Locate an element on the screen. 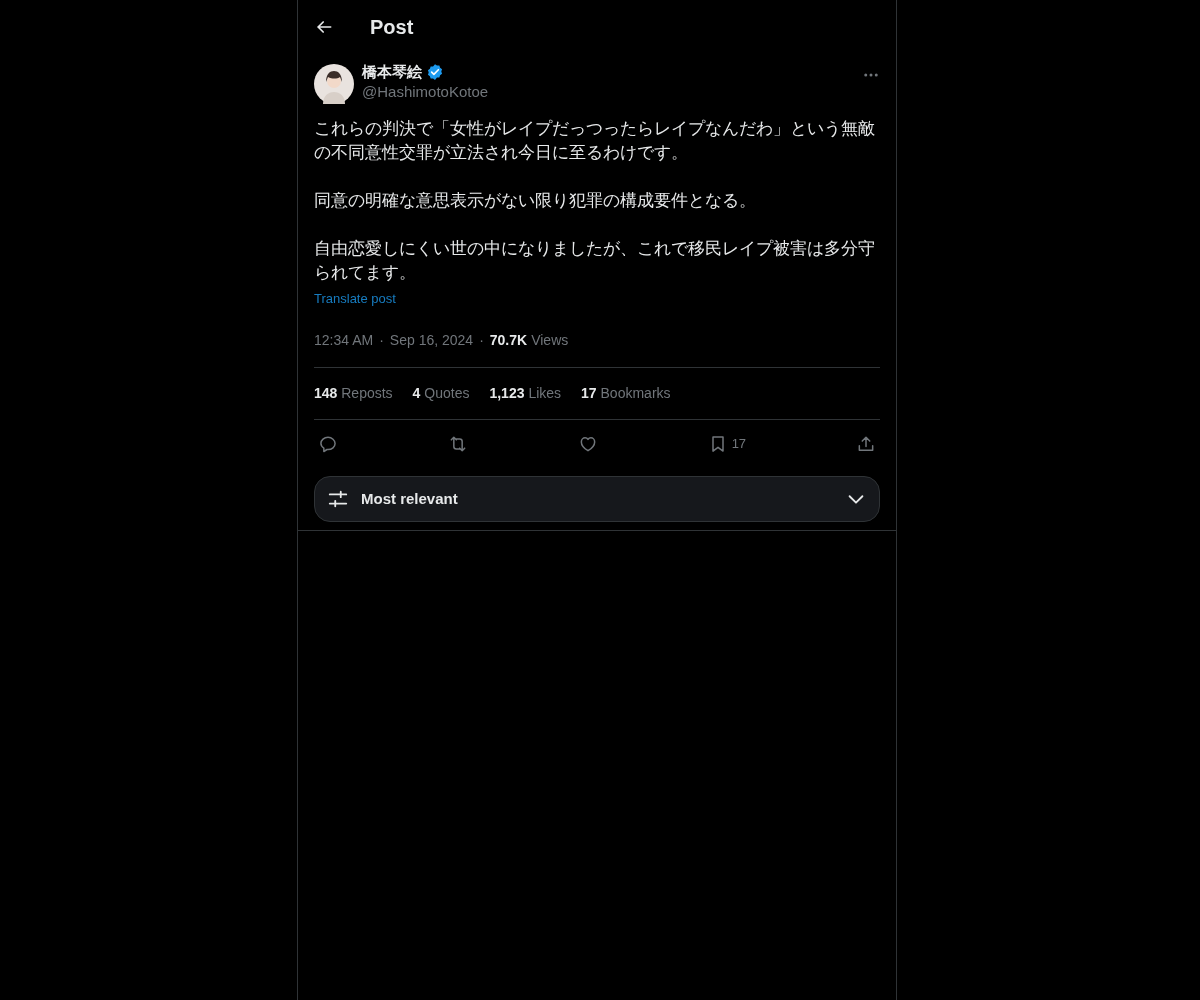 Image resolution: width=1200 pixels, height=1000 pixels. views-label: Views is located at coordinates (550, 340).